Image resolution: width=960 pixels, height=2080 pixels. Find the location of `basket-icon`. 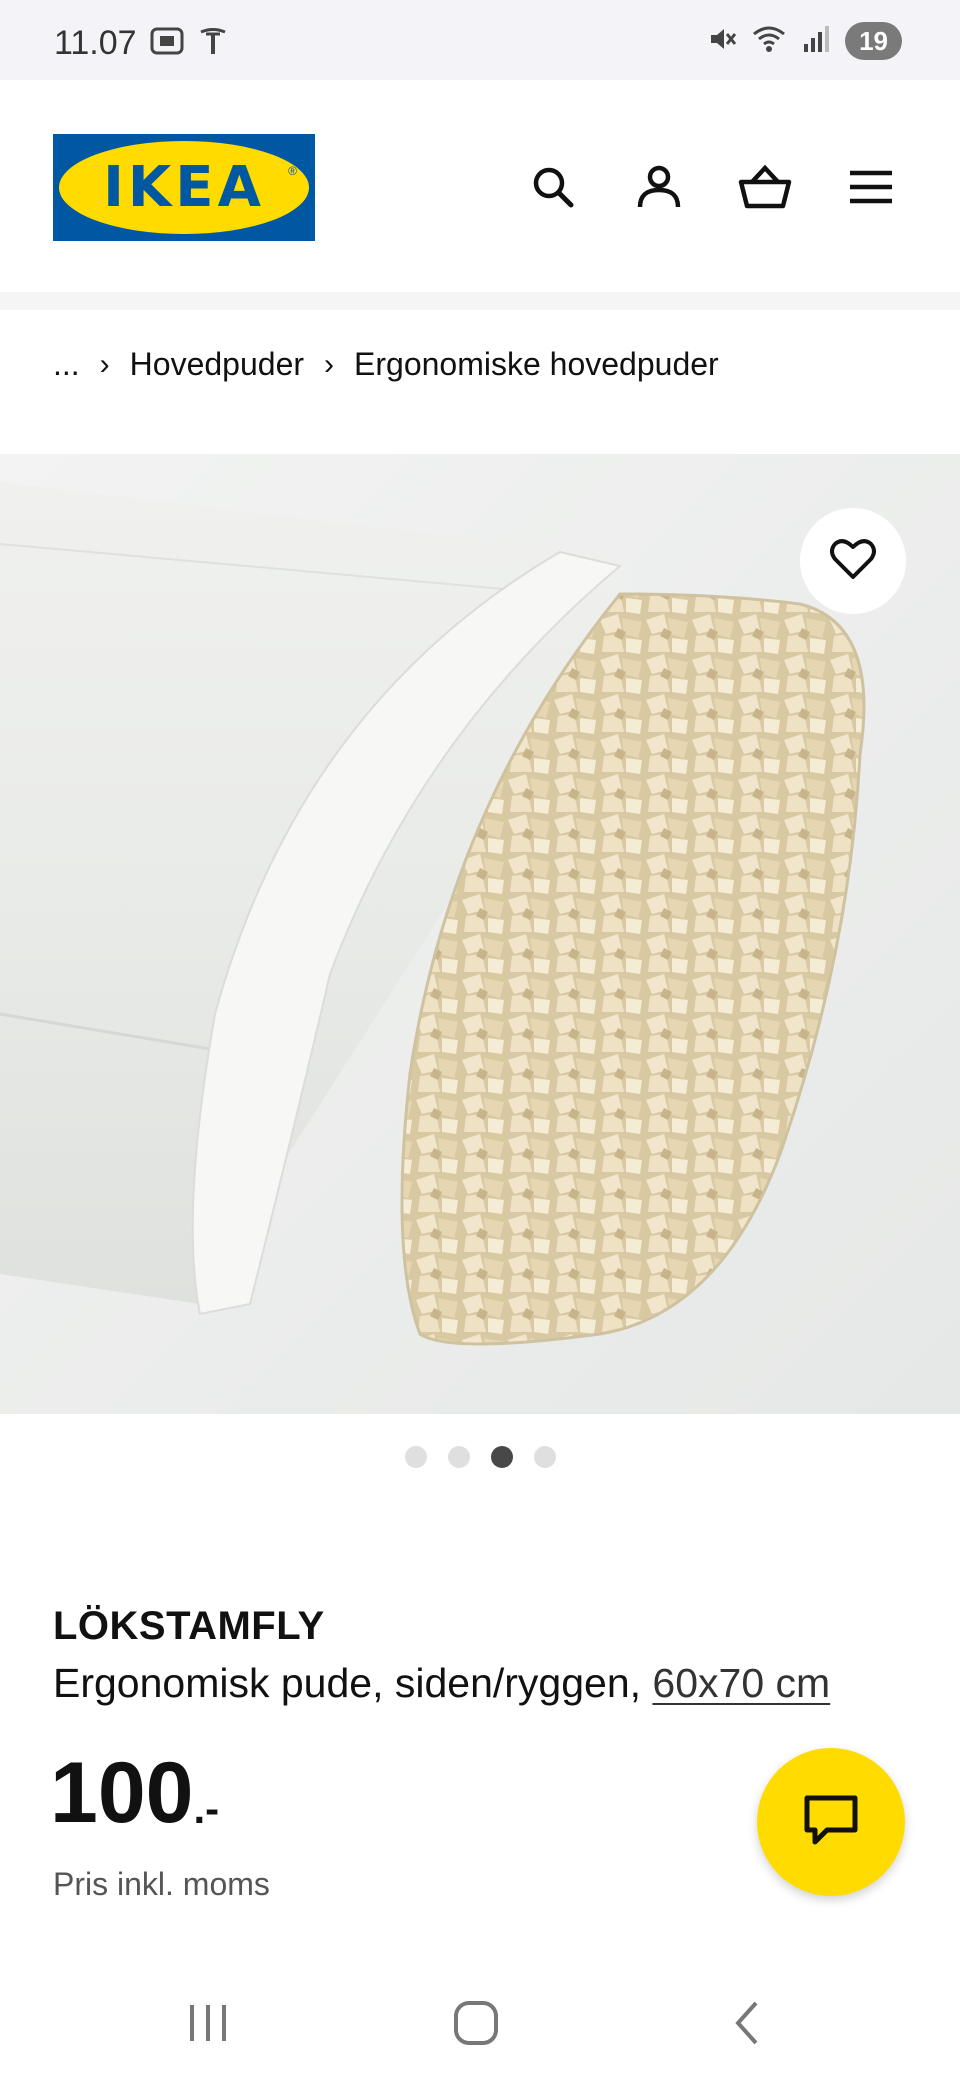

basket-icon is located at coordinates (765, 187).